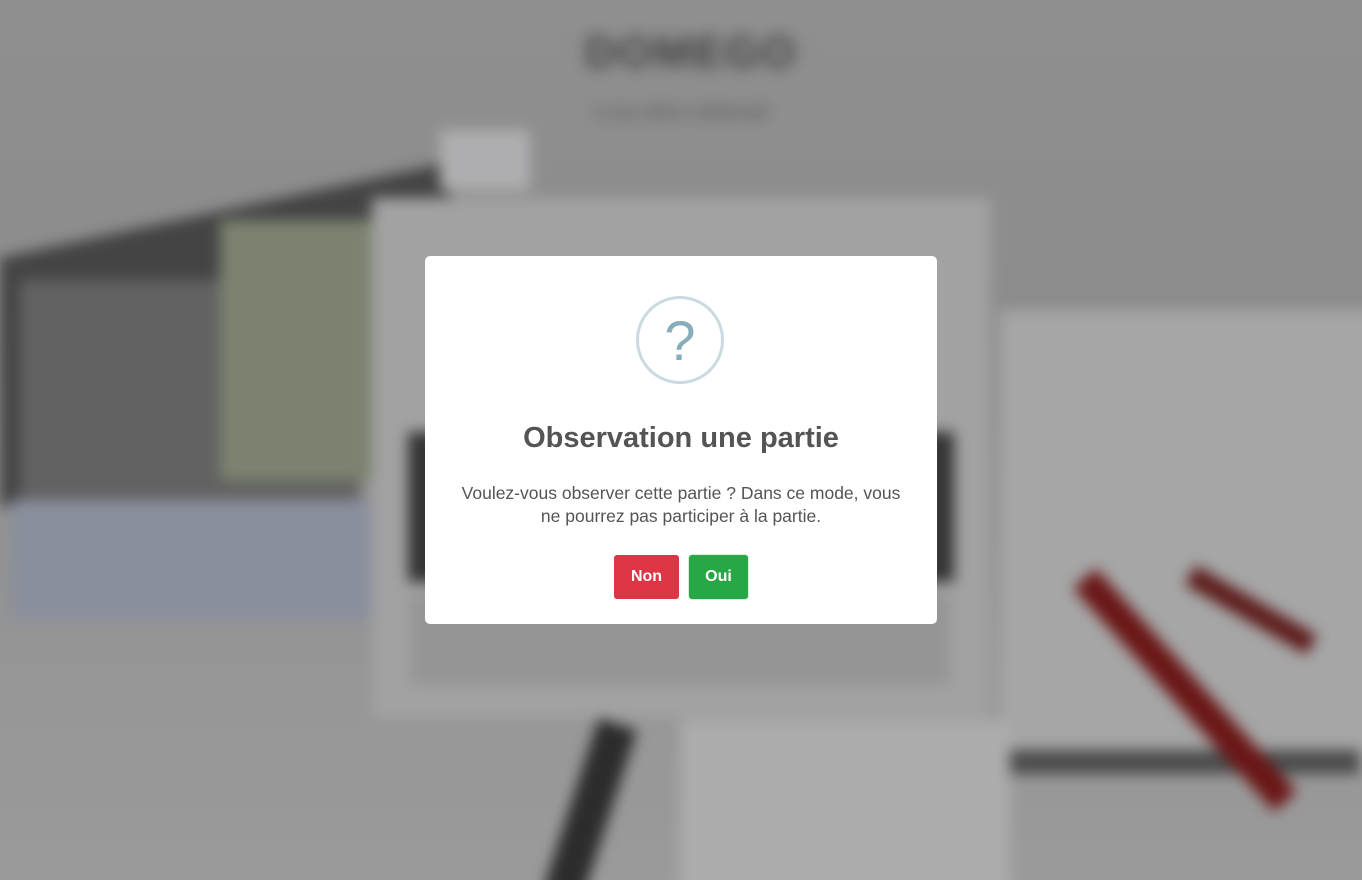 This screenshot has height=880, width=1362. I want to click on question-circle-icon: ?, so click(680, 340).